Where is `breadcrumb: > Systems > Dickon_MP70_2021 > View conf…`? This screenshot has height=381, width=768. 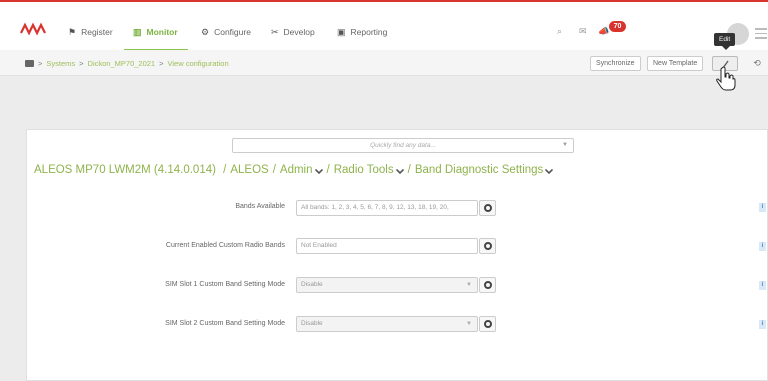 breadcrumb: > Systems > Dickon_MP70_2021 > View conf… is located at coordinates (133, 63).